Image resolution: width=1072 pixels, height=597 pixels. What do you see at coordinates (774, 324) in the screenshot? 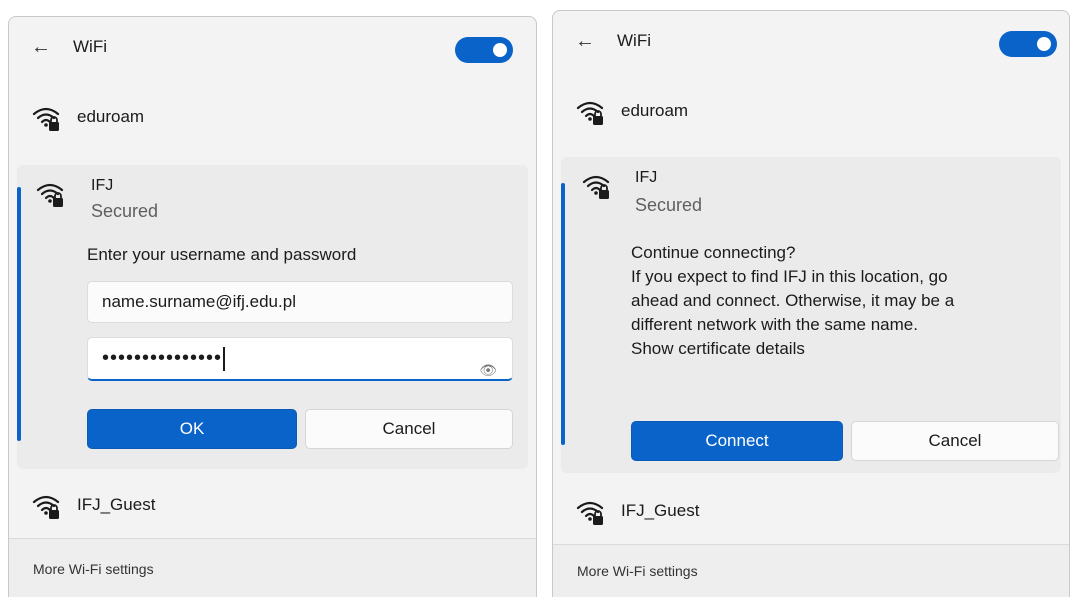
I see `message-line: different network with the same name.` at bounding box center [774, 324].